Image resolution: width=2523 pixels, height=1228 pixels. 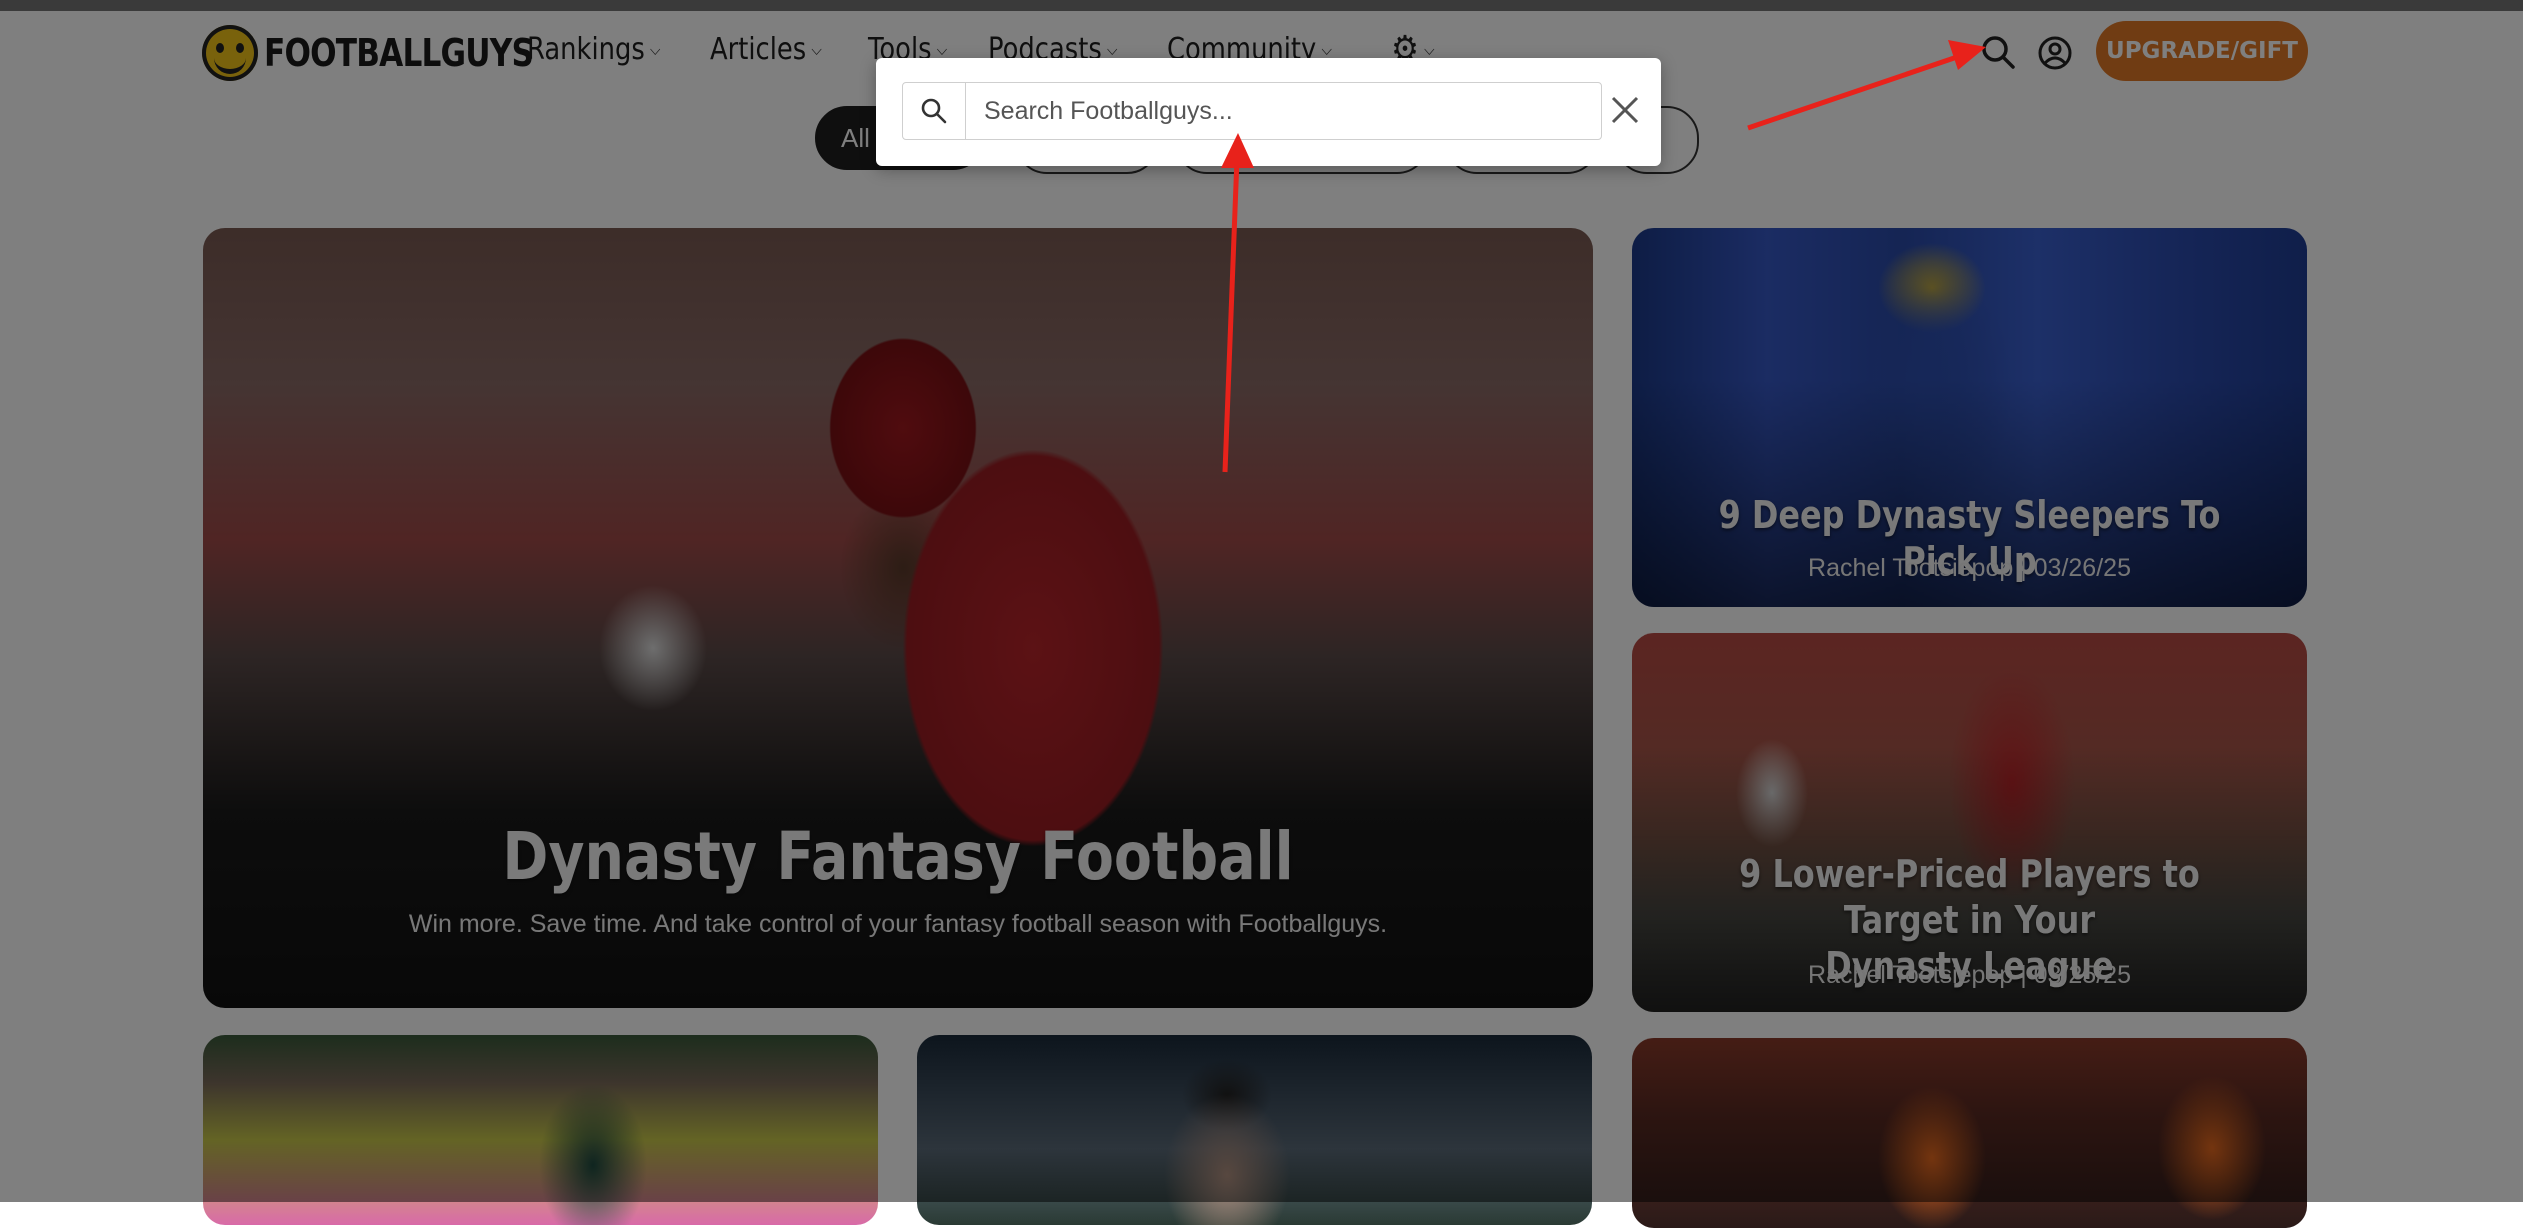 I want to click on search-modal, so click(x=1268, y=112).